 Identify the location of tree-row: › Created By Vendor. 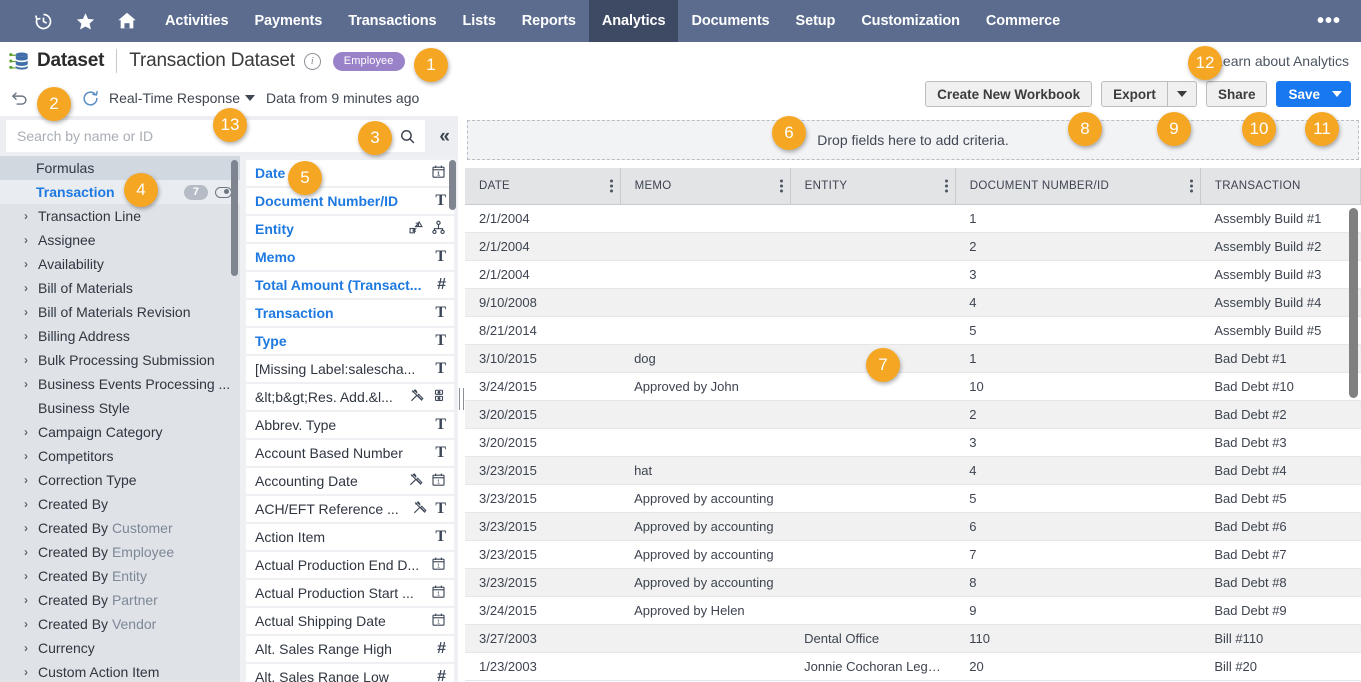
(120, 624).